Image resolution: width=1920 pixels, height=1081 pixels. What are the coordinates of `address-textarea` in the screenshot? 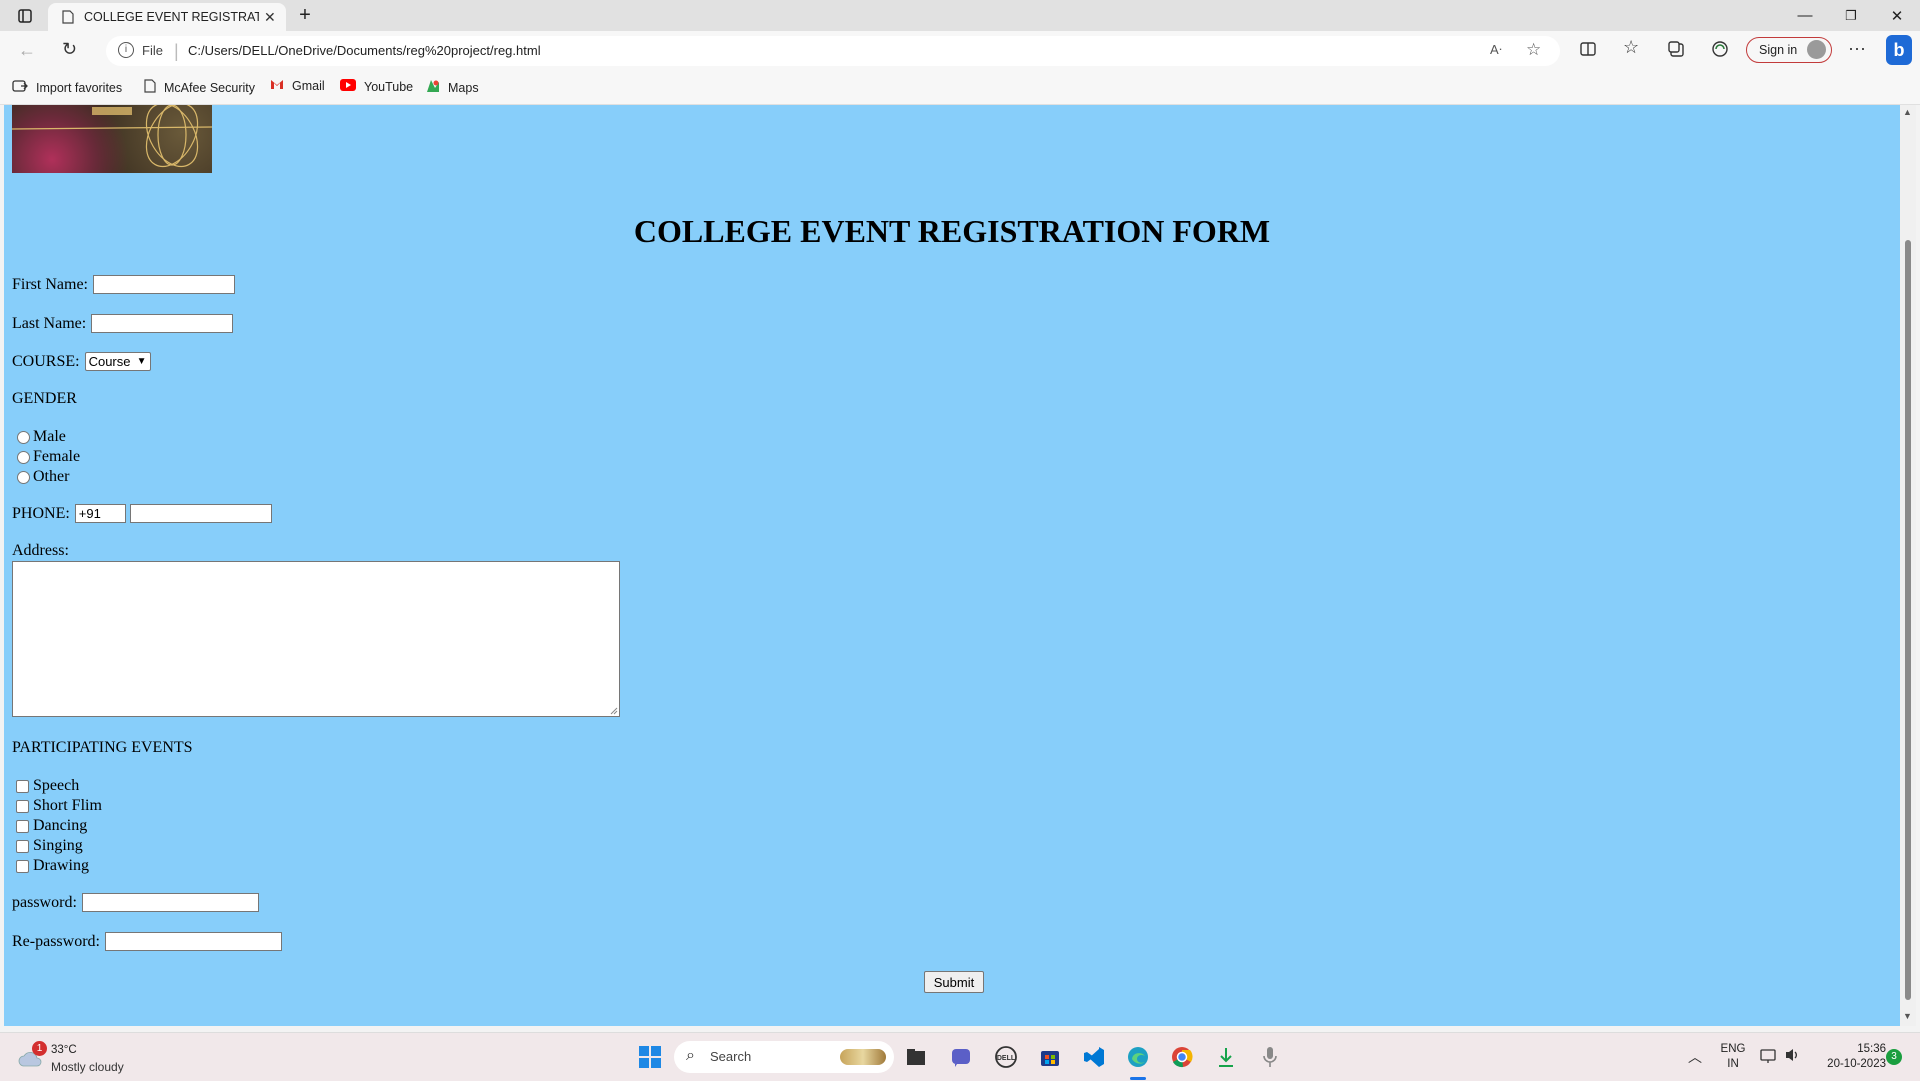 It's located at (316, 639).